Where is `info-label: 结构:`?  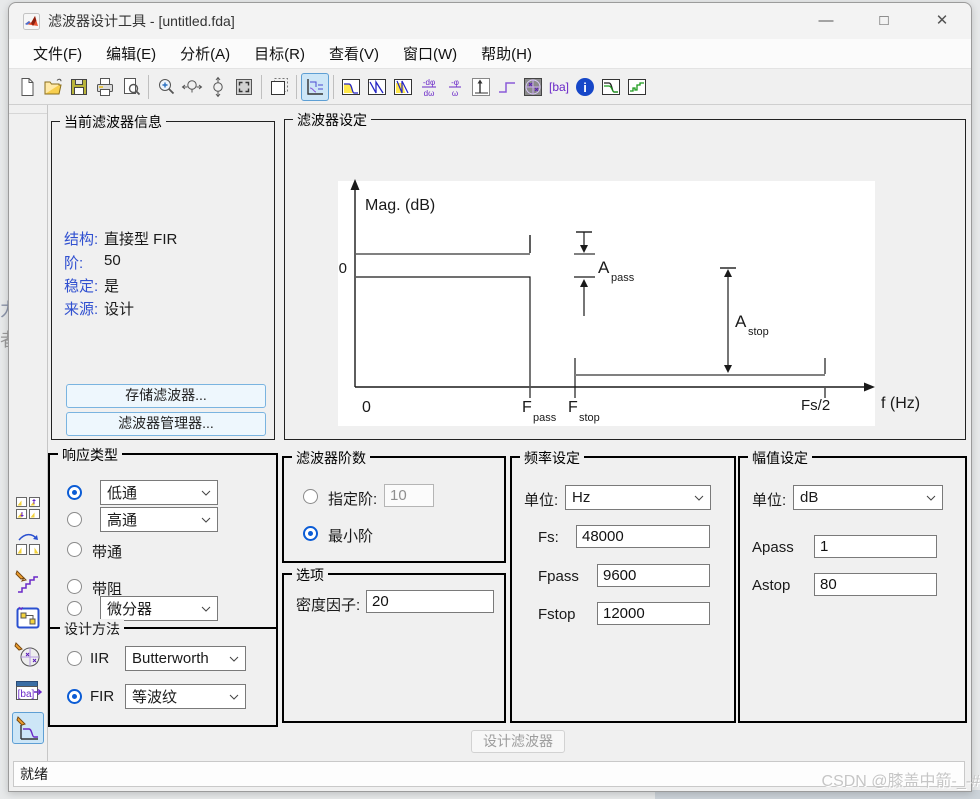 info-label: 结构: is located at coordinates (81, 239).